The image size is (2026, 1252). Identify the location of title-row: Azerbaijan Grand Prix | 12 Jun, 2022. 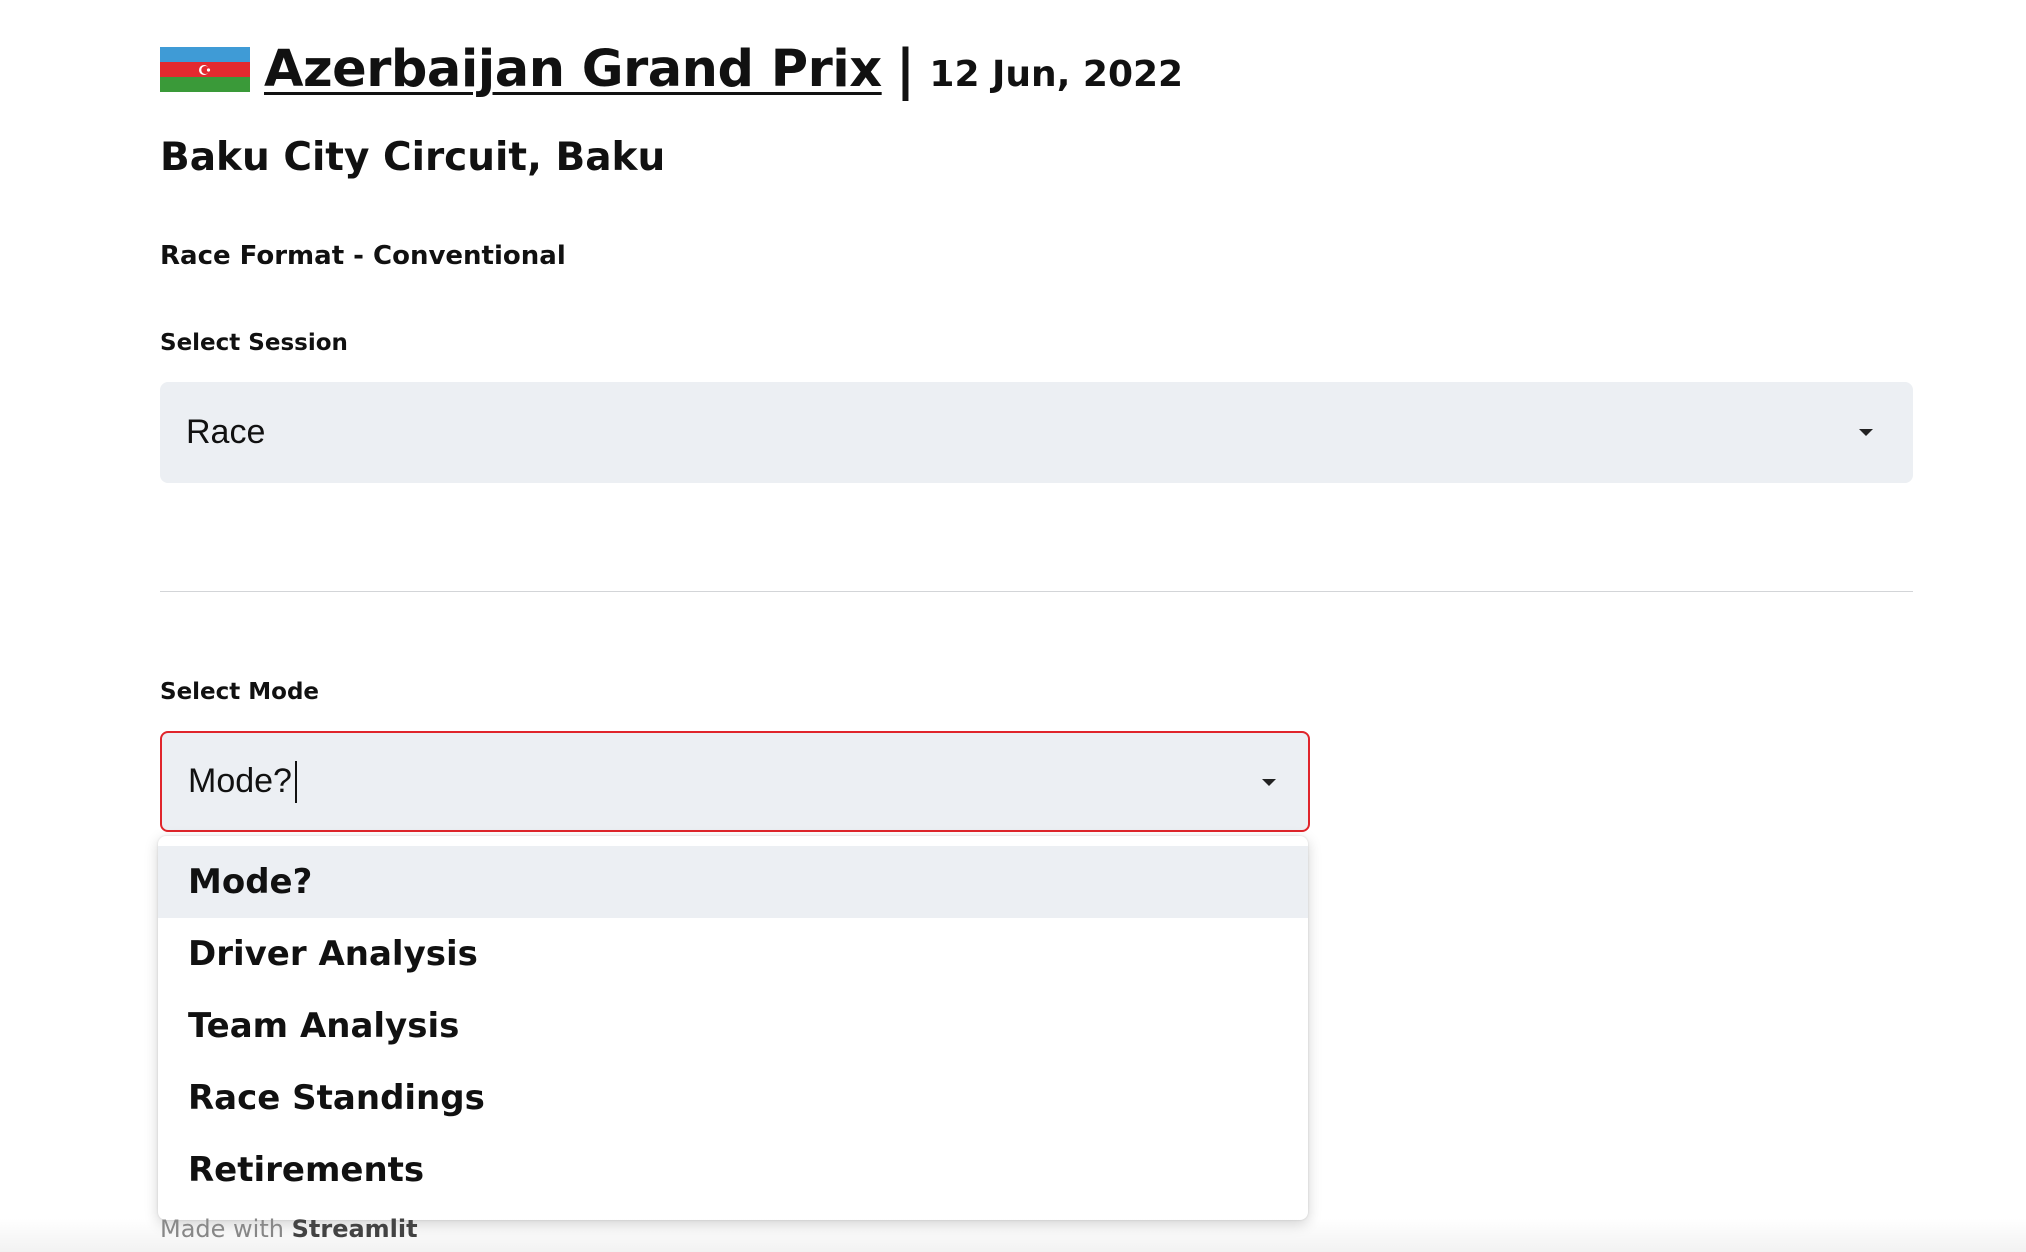
(671, 69).